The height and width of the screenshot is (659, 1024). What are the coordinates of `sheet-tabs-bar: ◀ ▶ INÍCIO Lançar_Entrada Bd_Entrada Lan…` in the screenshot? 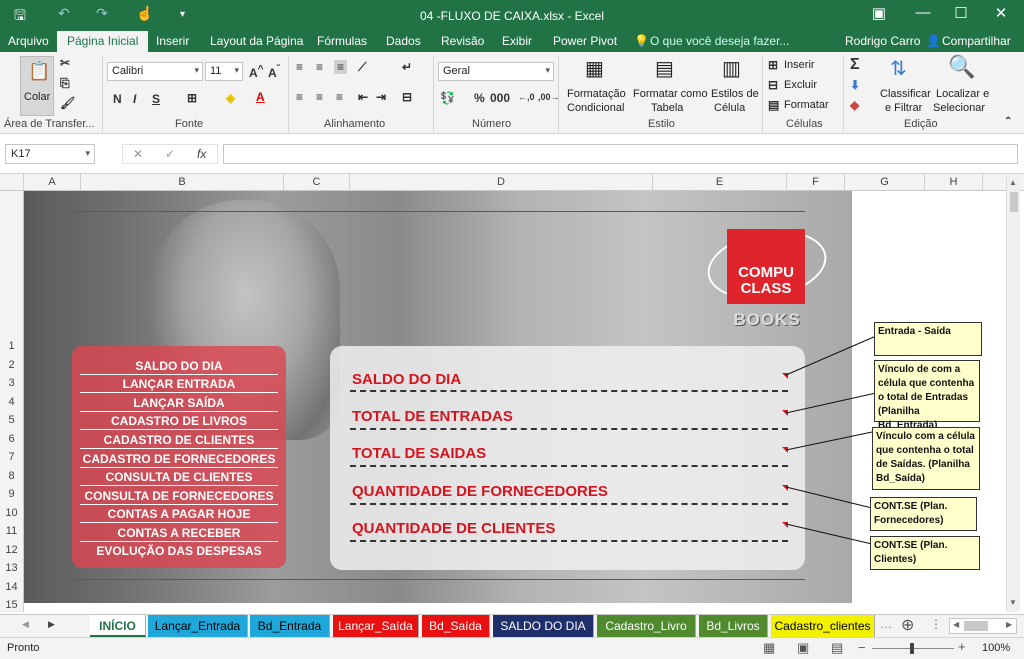 It's located at (512, 625).